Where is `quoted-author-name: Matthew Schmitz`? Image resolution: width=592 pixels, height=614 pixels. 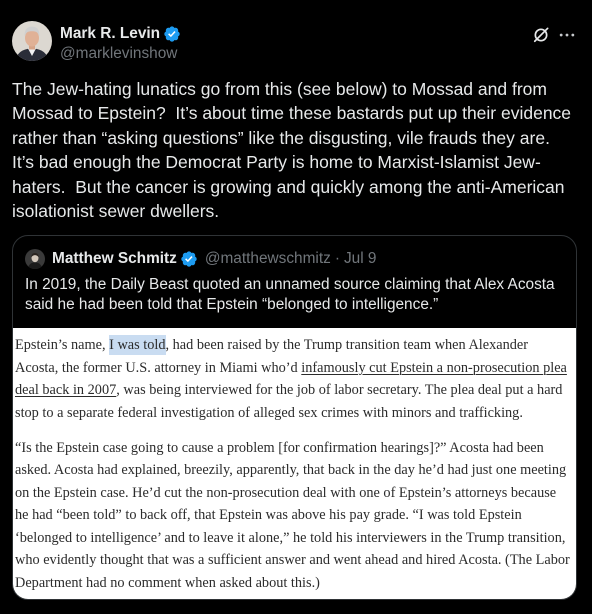
quoted-author-name: Matthew Schmitz is located at coordinates (114, 258).